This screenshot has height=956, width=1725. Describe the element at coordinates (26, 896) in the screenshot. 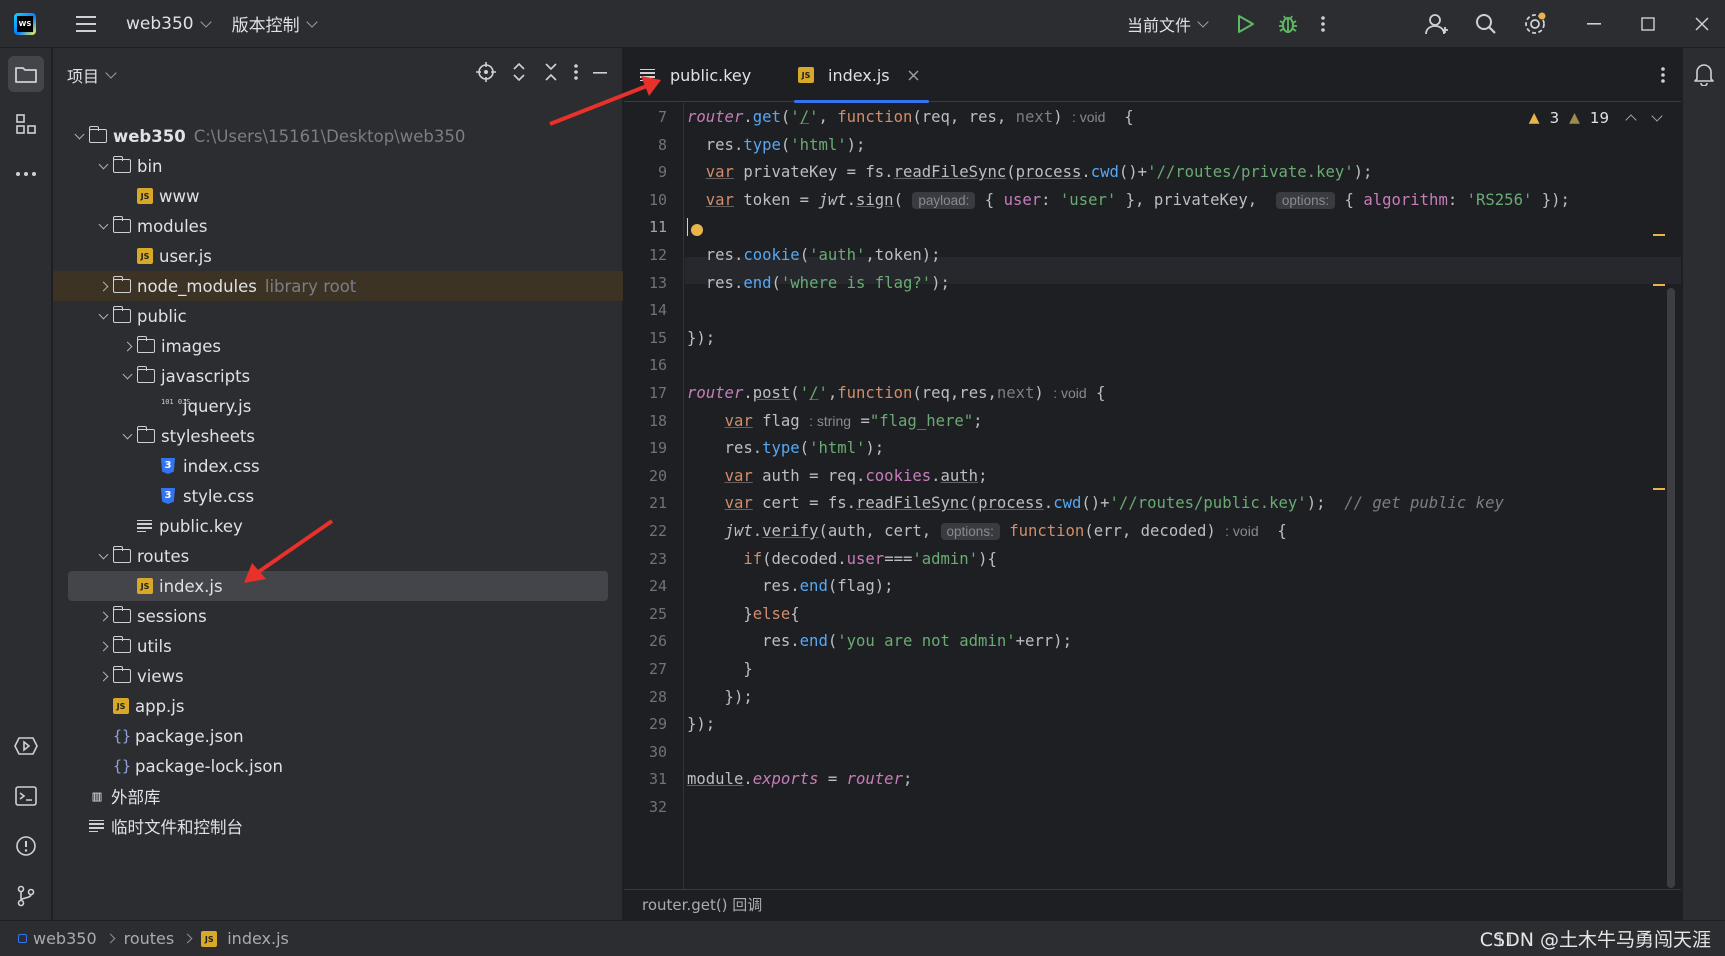

I see `git-tool-button` at that location.